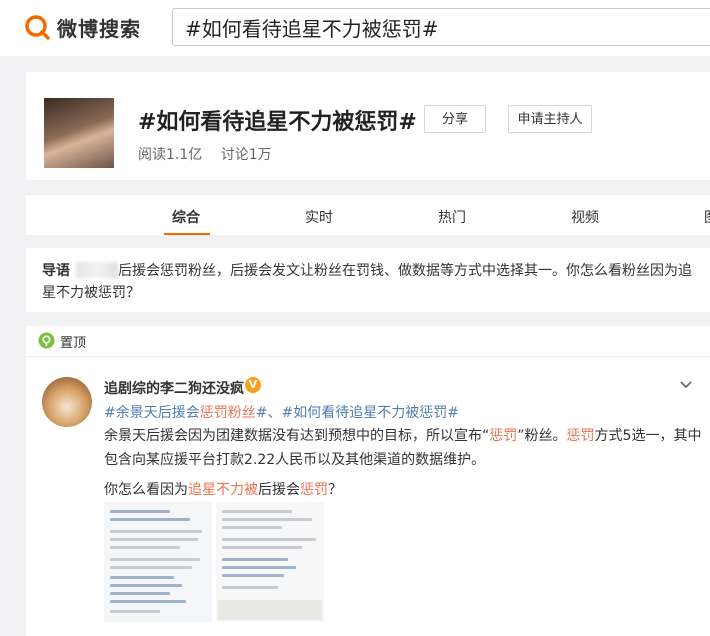 The image size is (710, 636). I want to click on tab-comprehensive: 综合, so click(186, 217).